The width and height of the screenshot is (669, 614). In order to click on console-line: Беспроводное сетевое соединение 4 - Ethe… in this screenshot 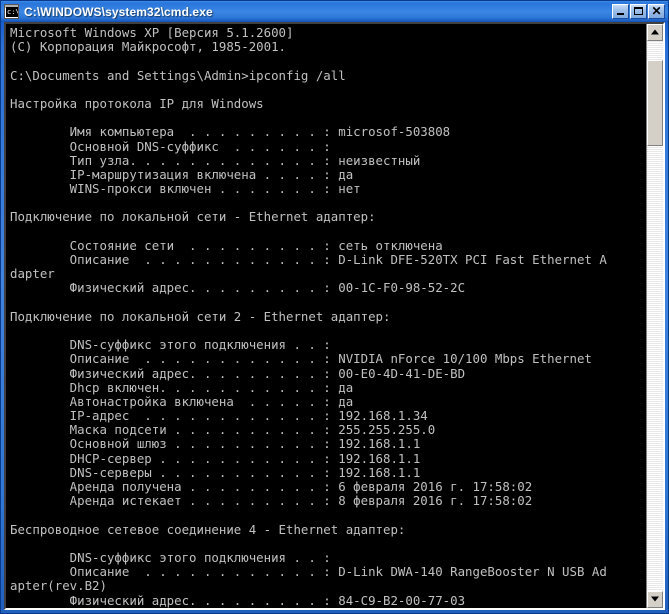, I will do `click(208, 529)`.